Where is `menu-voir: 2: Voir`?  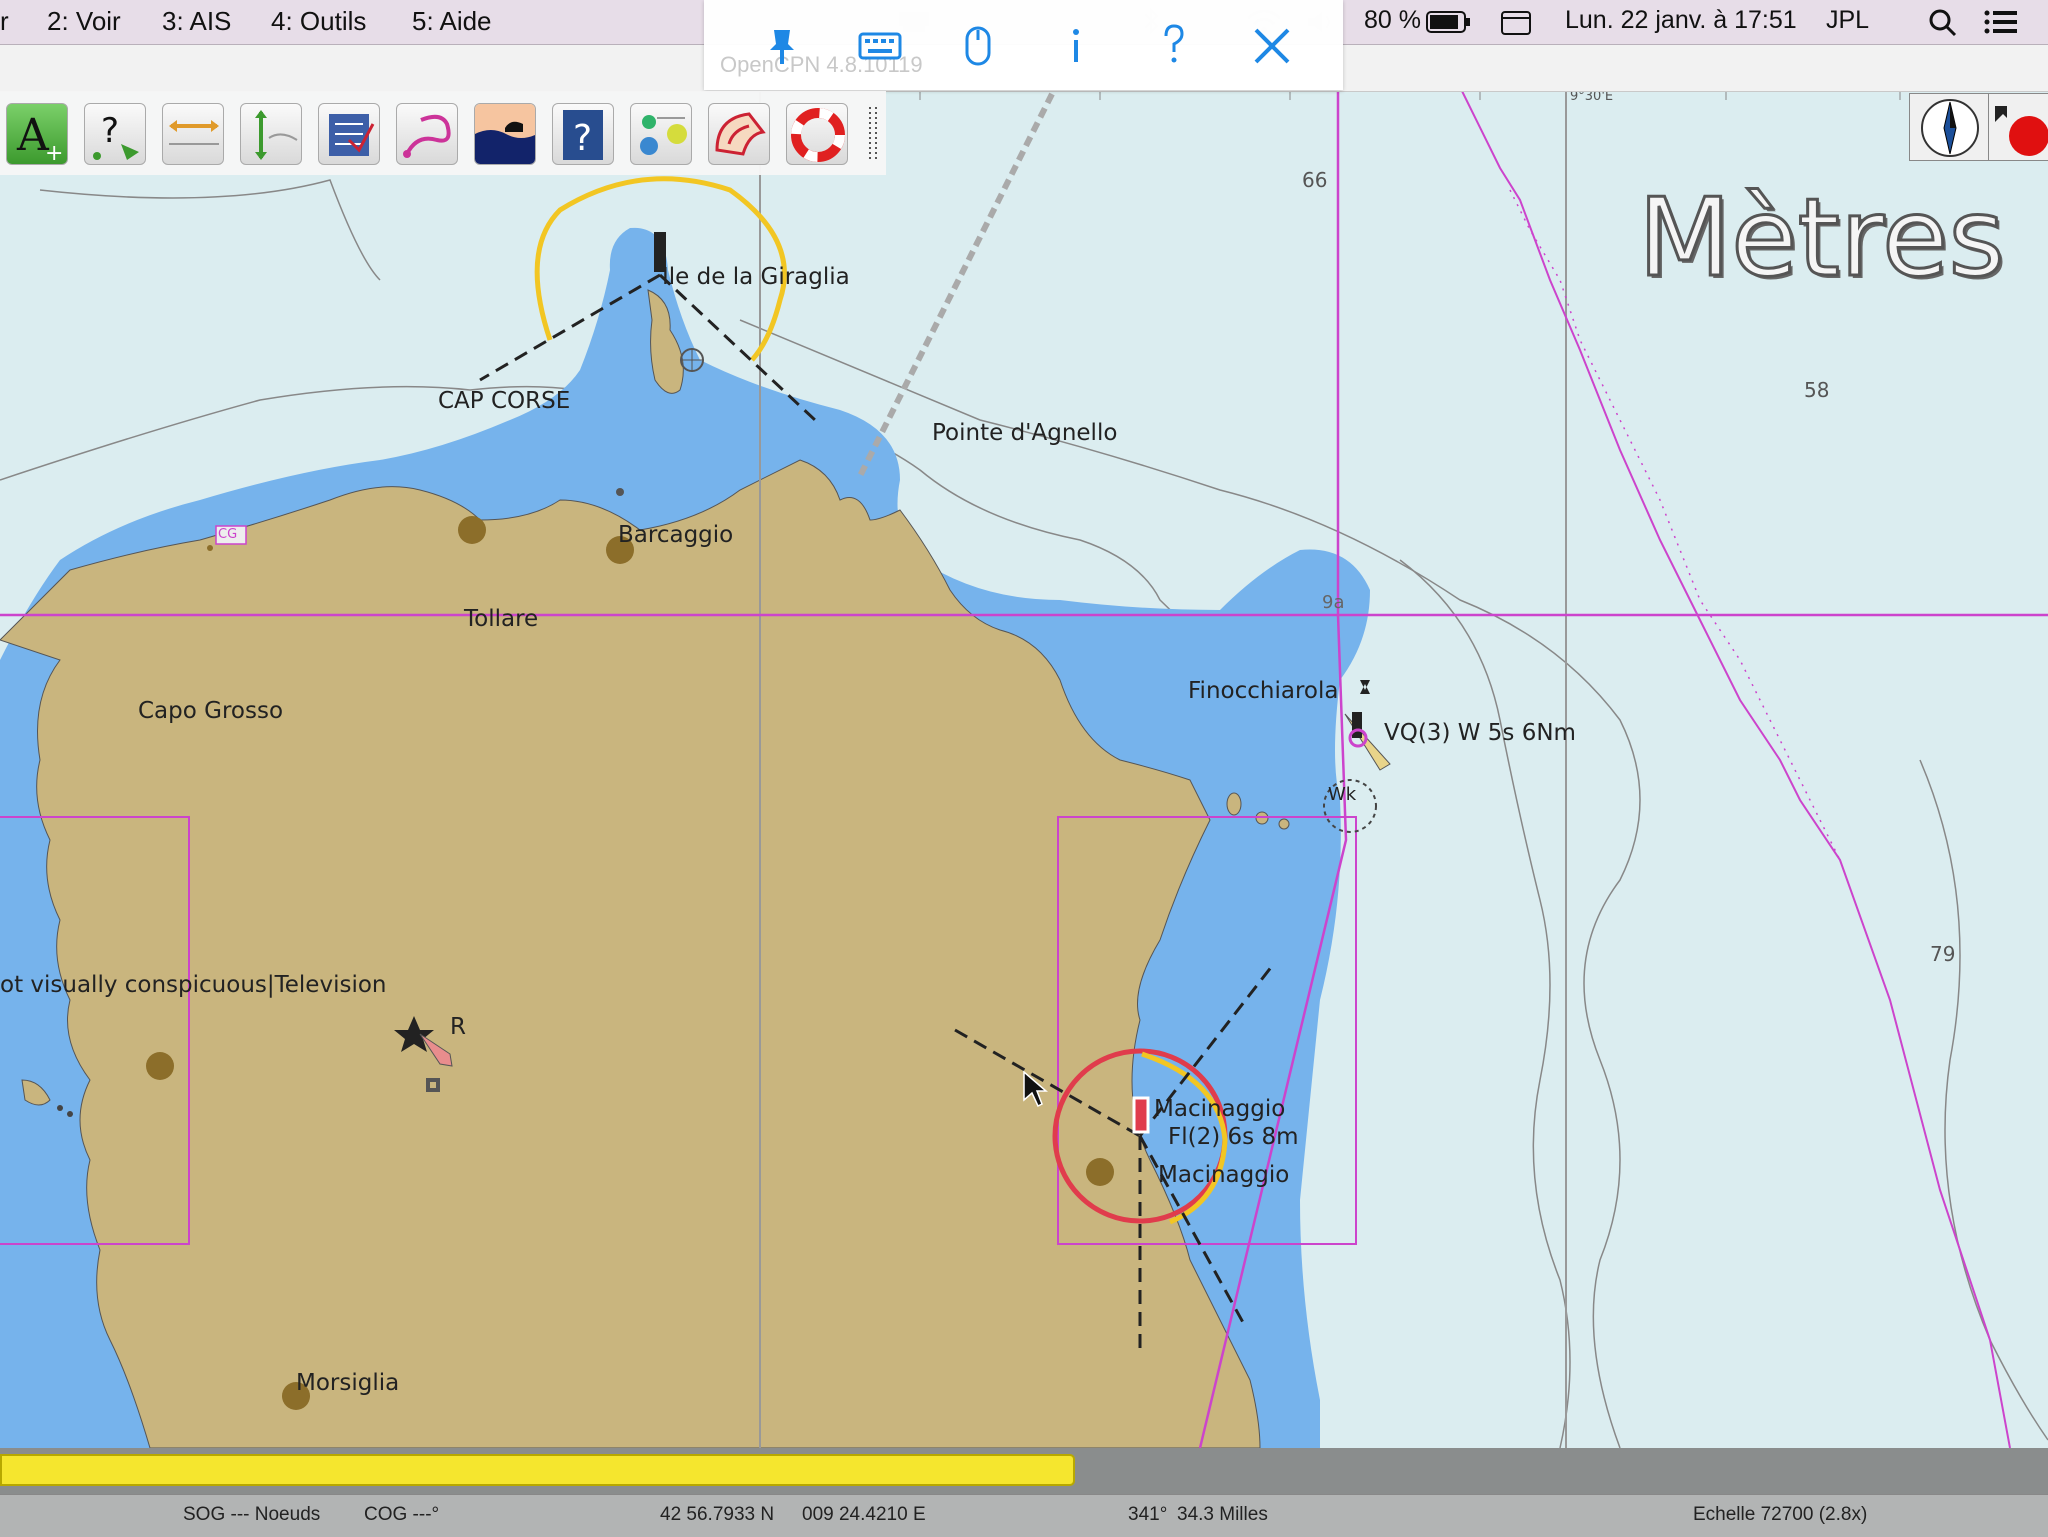 menu-voir: 2: Voir is located at coordinates (84, 21).